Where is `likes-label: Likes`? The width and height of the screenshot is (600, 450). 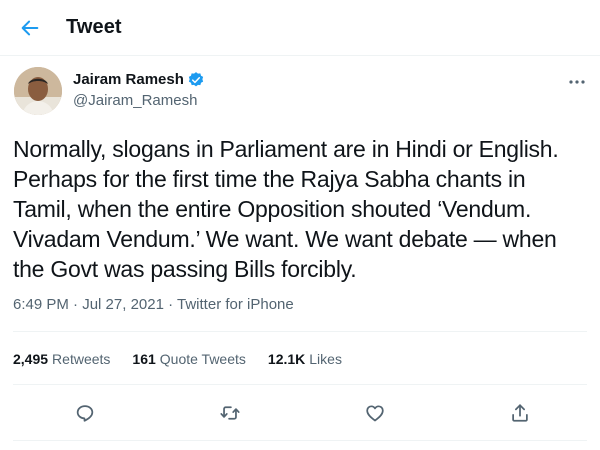
likes-label: Likes is located at coordinates (325, 359).